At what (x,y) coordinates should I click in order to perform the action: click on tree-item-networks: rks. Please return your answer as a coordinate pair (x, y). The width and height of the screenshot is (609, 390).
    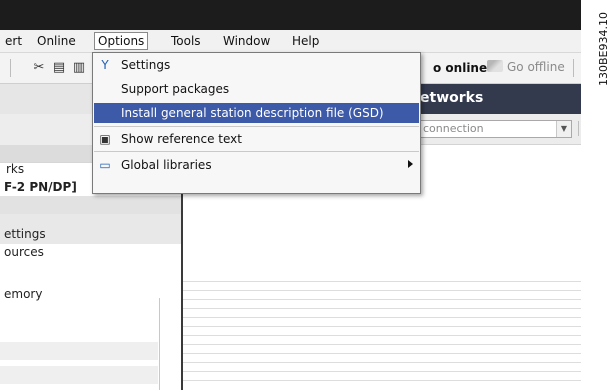
    Looking at the image, I should click on (15, 169).